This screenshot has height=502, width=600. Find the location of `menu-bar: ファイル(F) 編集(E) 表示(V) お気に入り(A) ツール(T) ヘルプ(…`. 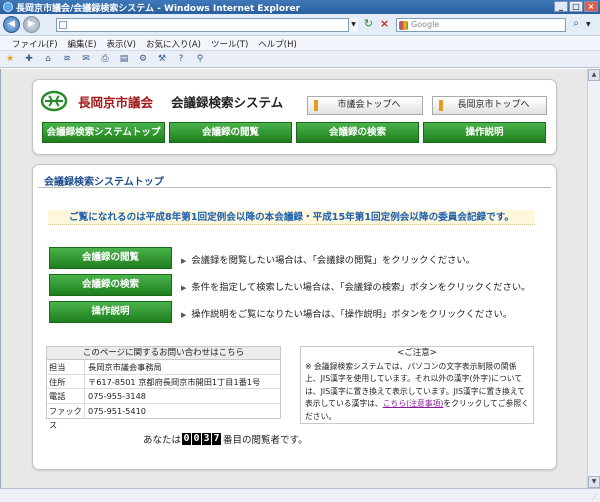

menu-bar: ファイル(F) 編集(E) 表示(V) お気に入り(A) ツール(T) ヘルプ(… is located at coordinates (300, 44).